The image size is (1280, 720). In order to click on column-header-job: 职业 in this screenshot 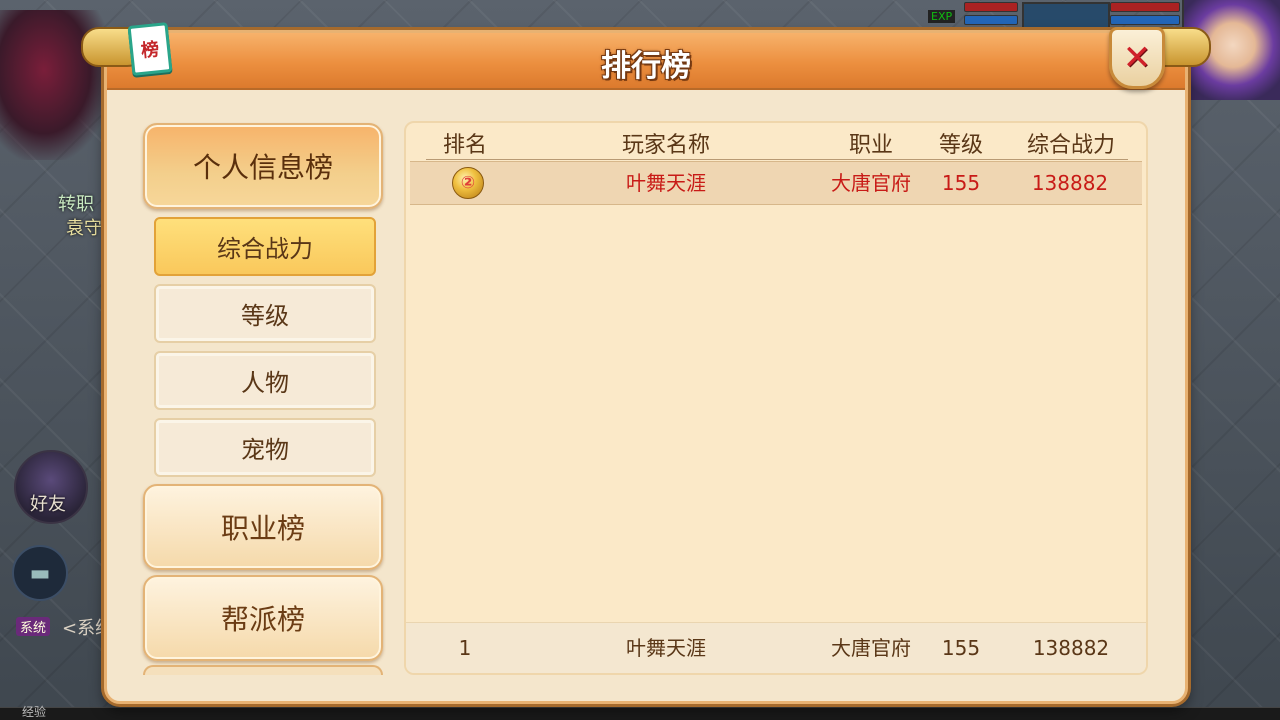, I will do `click(870, 145)`.